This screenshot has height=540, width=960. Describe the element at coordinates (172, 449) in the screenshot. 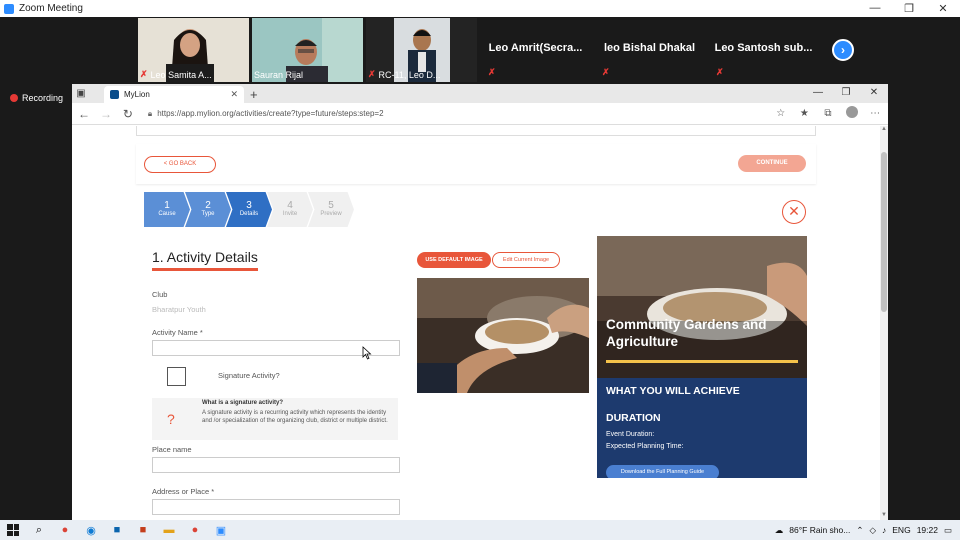

I see `place-name-label: Place name` at that location.